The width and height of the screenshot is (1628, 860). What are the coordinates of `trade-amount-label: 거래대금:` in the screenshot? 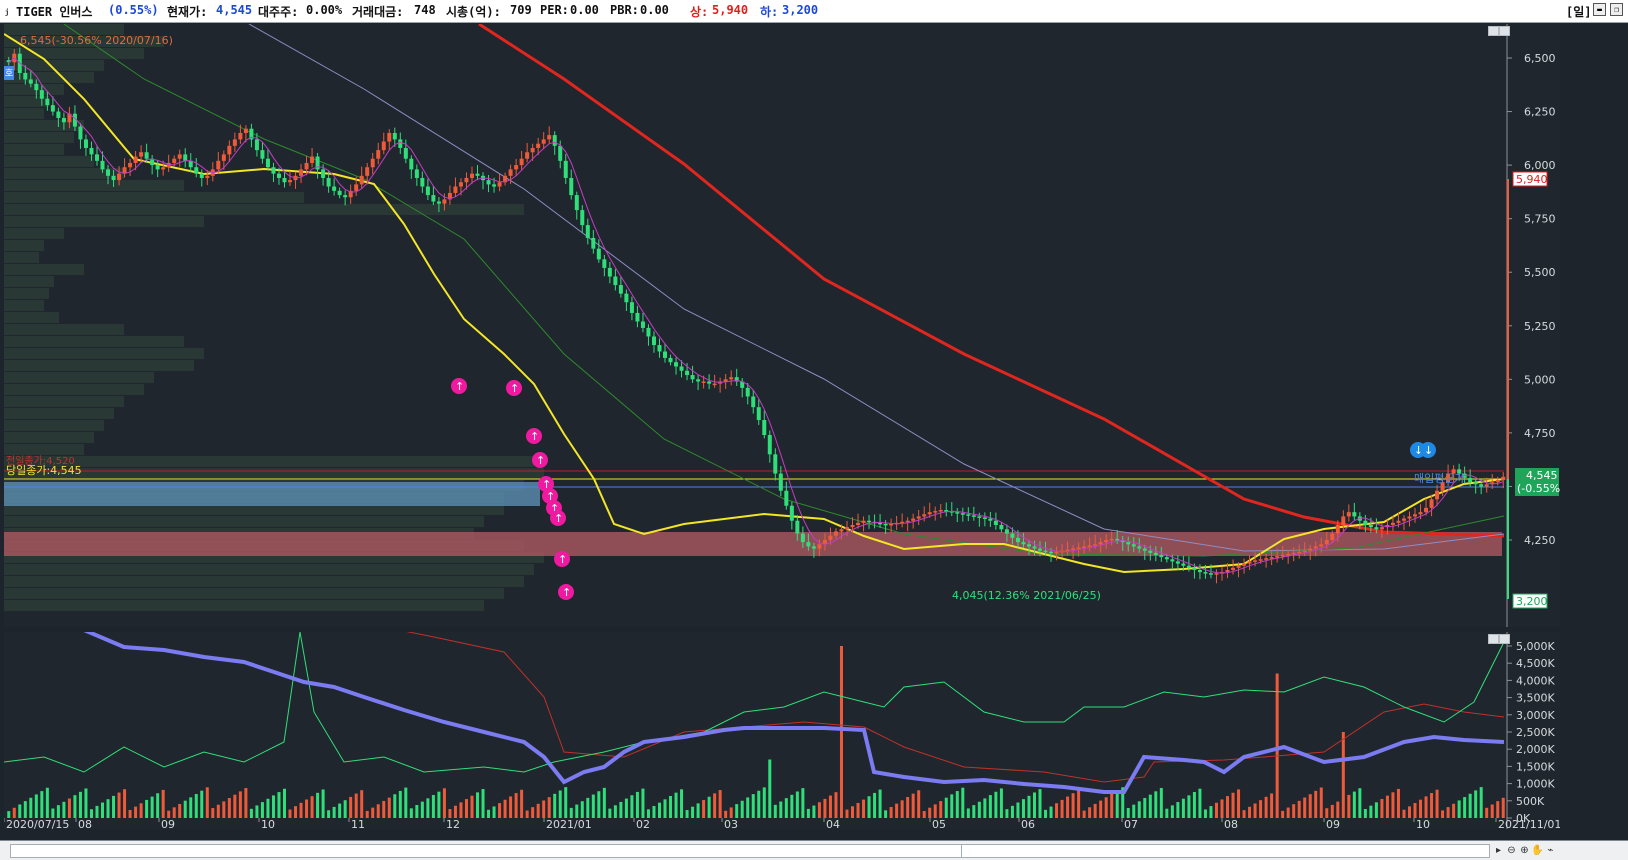 It's located at (378, 12).